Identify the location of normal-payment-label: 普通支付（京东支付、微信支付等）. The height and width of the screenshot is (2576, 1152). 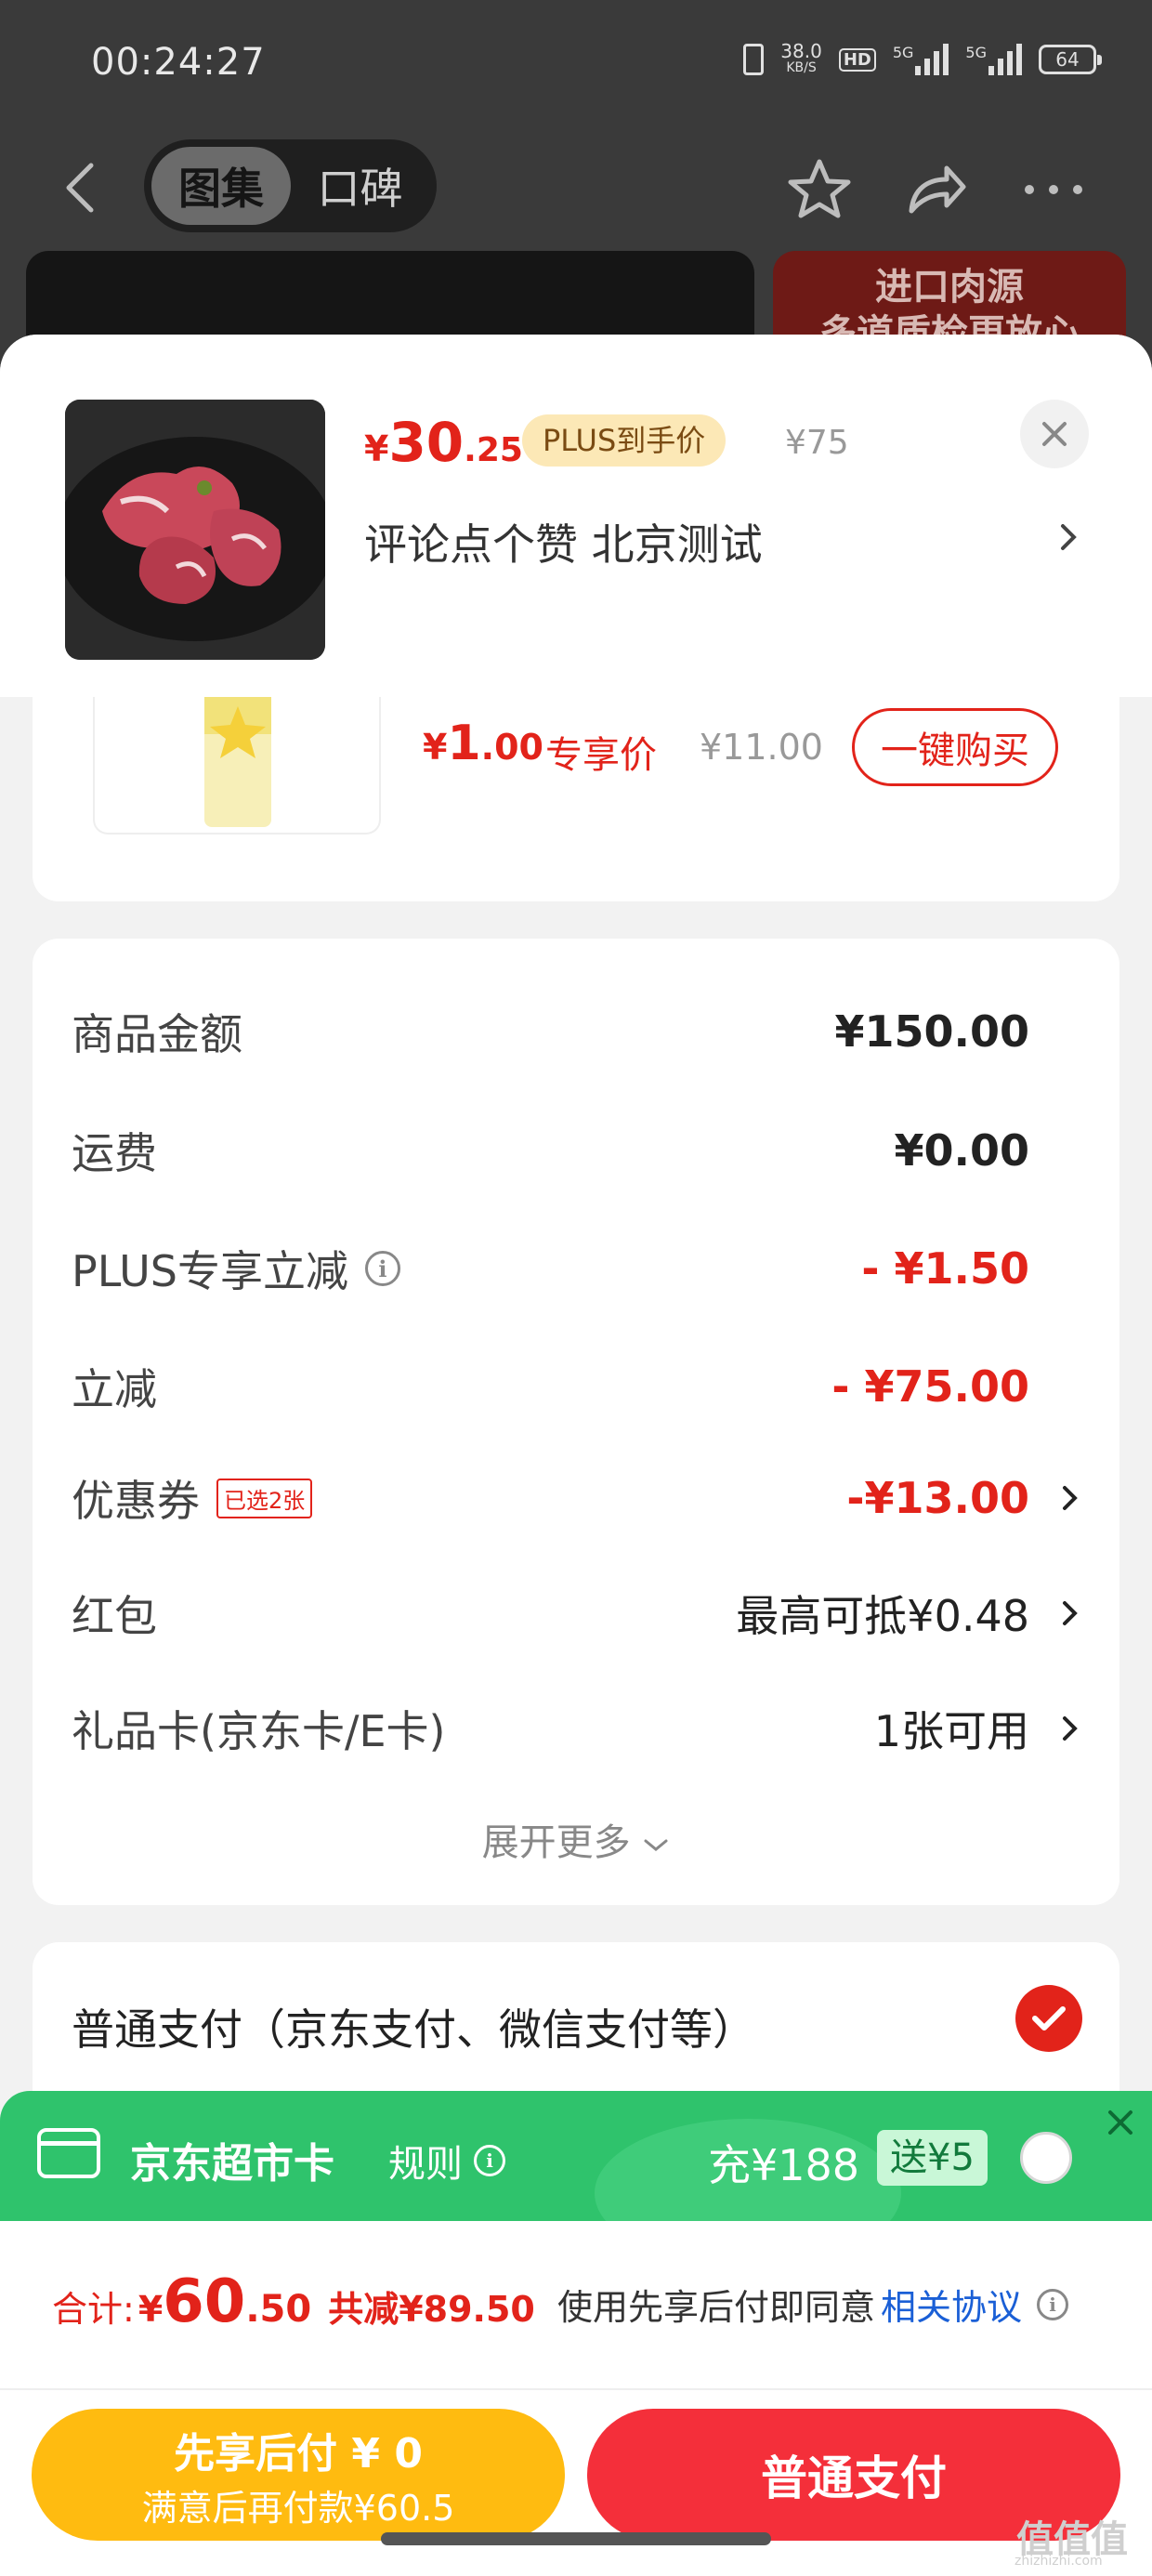
(413, 2026).